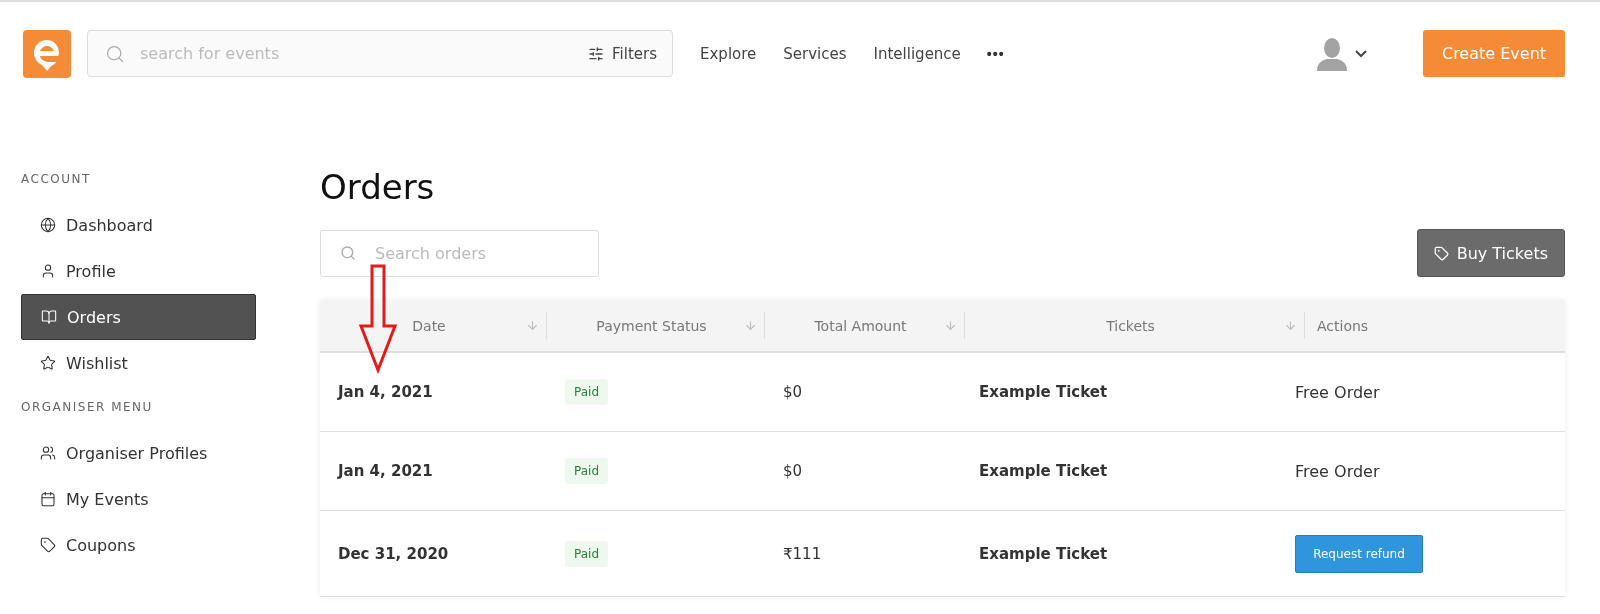  I want to click on sidebar-item: Wishlist, so click(138, 363).